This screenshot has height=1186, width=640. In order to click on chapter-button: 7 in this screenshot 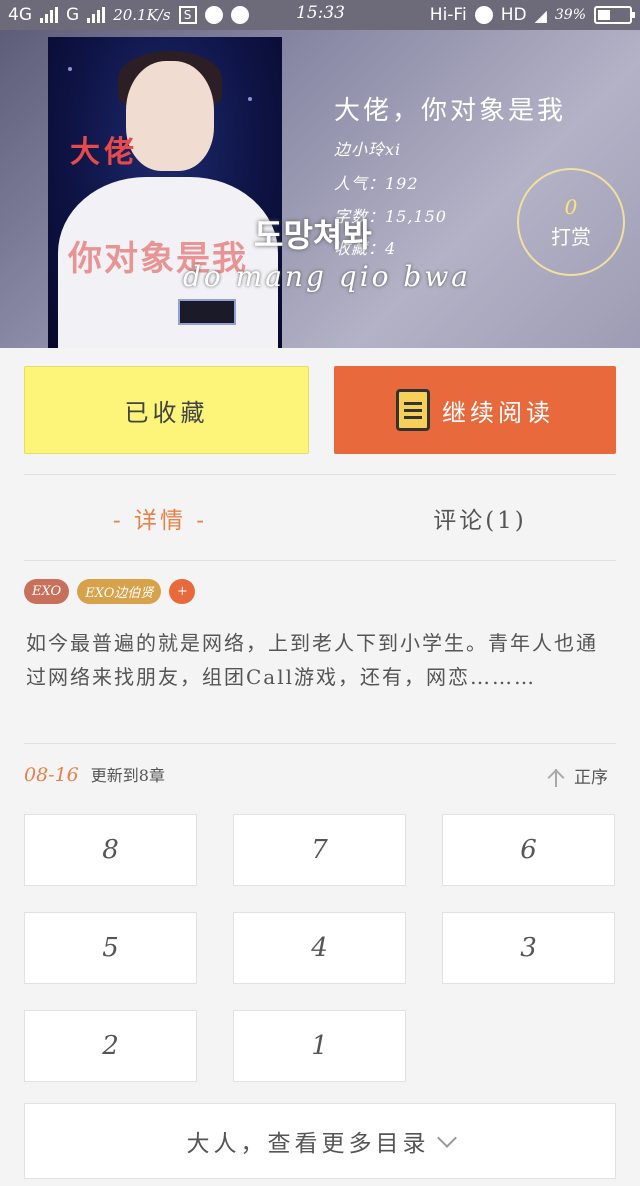, I will do `click(319, 850)`.